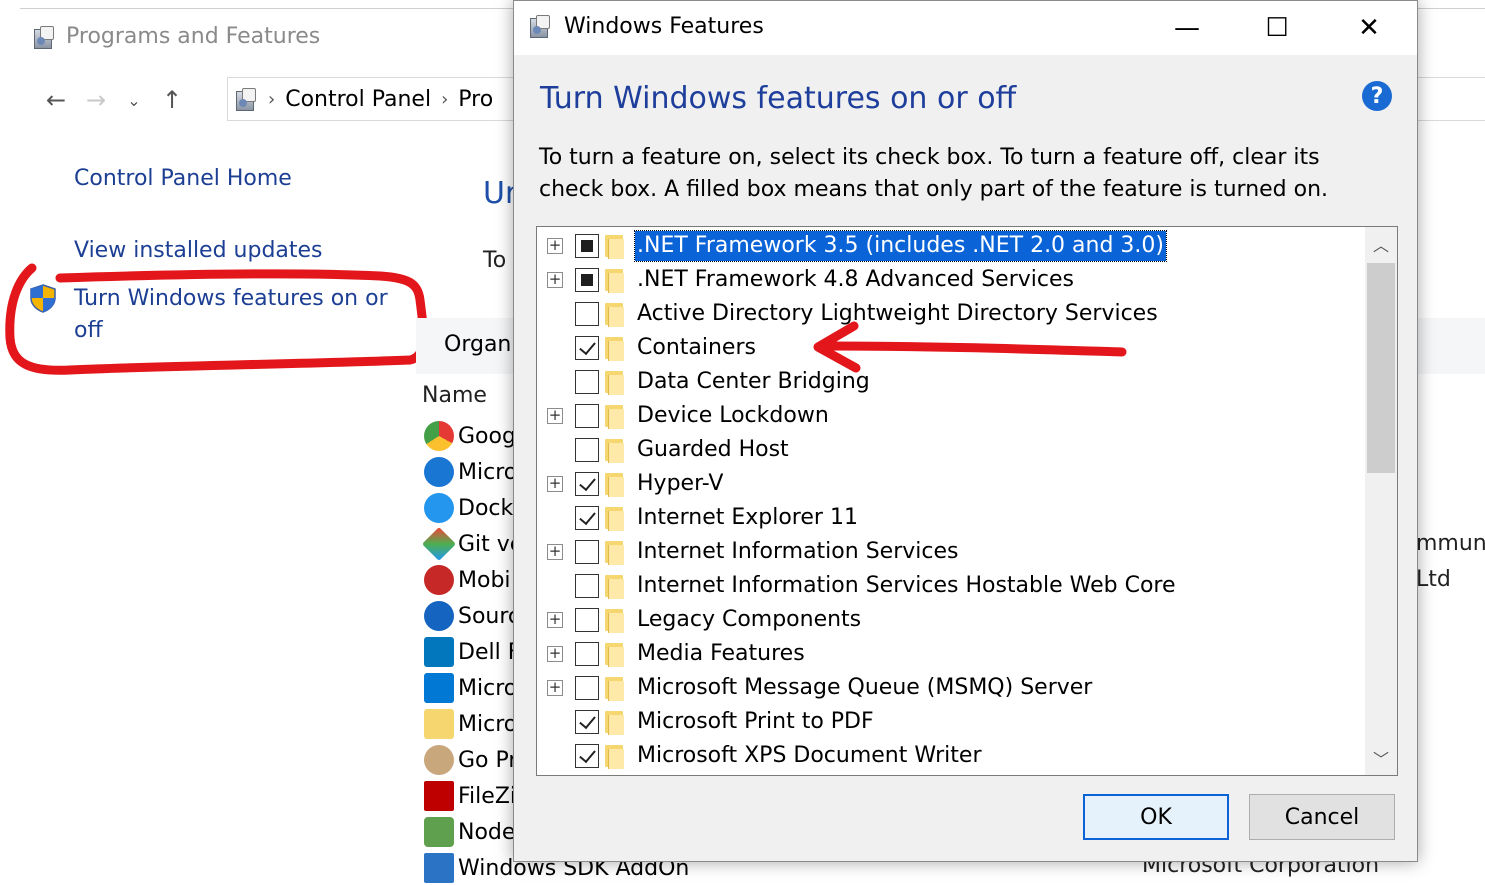  I want to click on program-row: FileZi, so click(470, 796).